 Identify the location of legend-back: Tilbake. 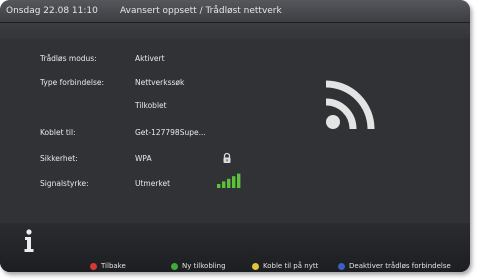
(108, 266).